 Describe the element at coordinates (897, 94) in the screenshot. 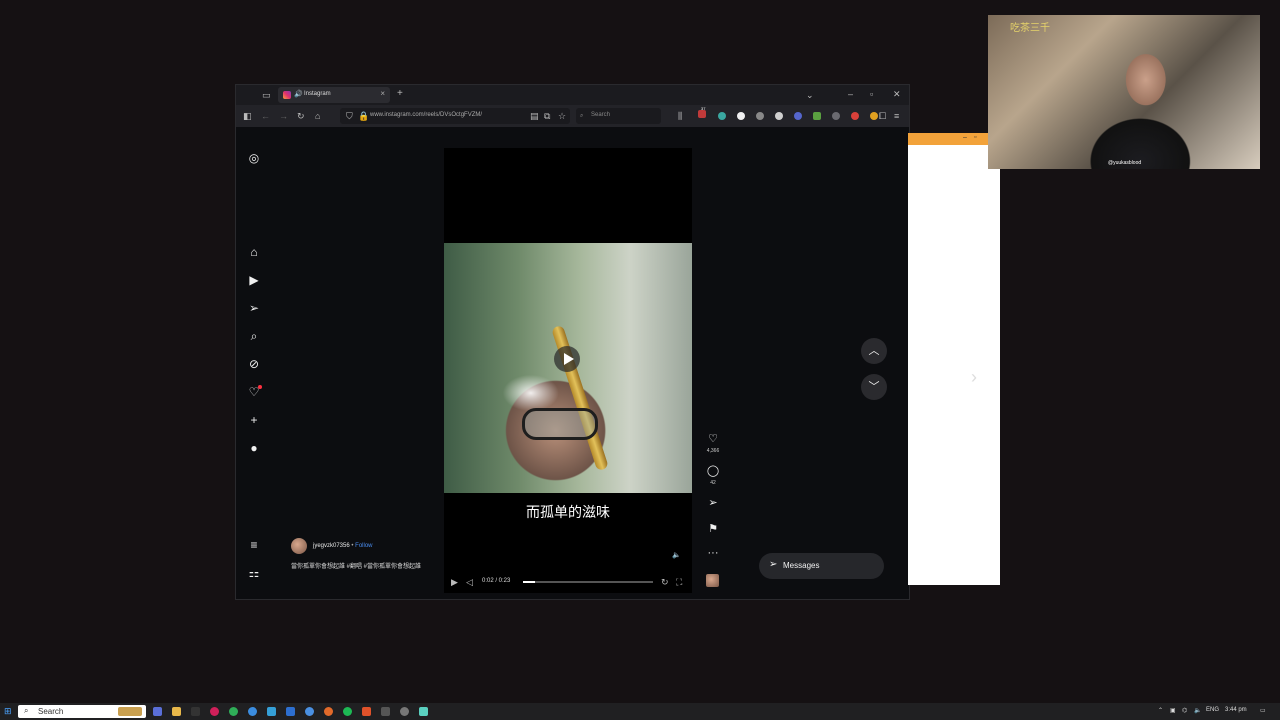

I see `close-window-icon: ✕` at that location.